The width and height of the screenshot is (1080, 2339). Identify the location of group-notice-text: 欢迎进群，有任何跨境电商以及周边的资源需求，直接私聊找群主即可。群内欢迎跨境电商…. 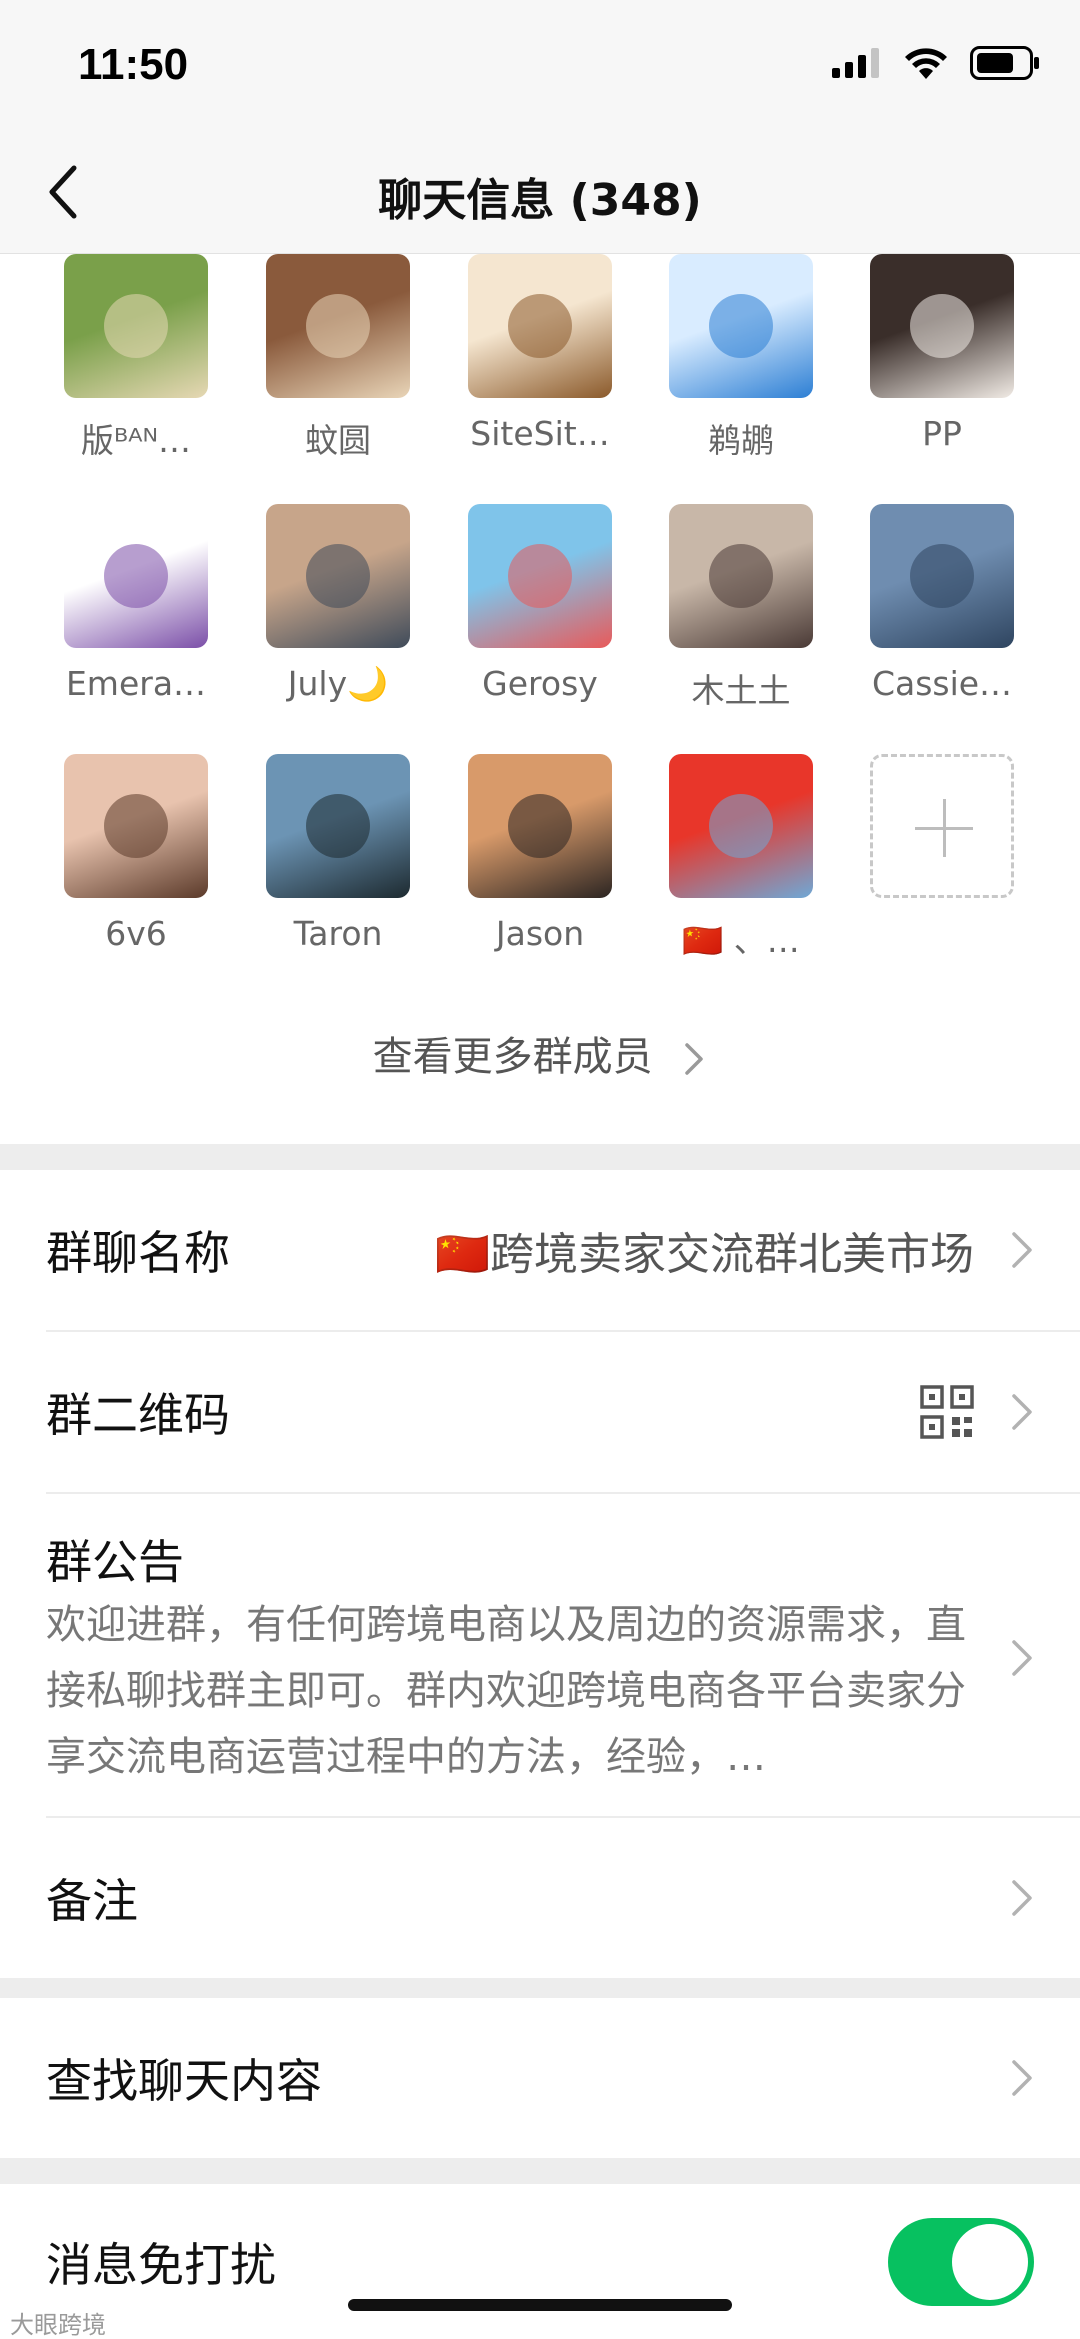
(506, 1691).